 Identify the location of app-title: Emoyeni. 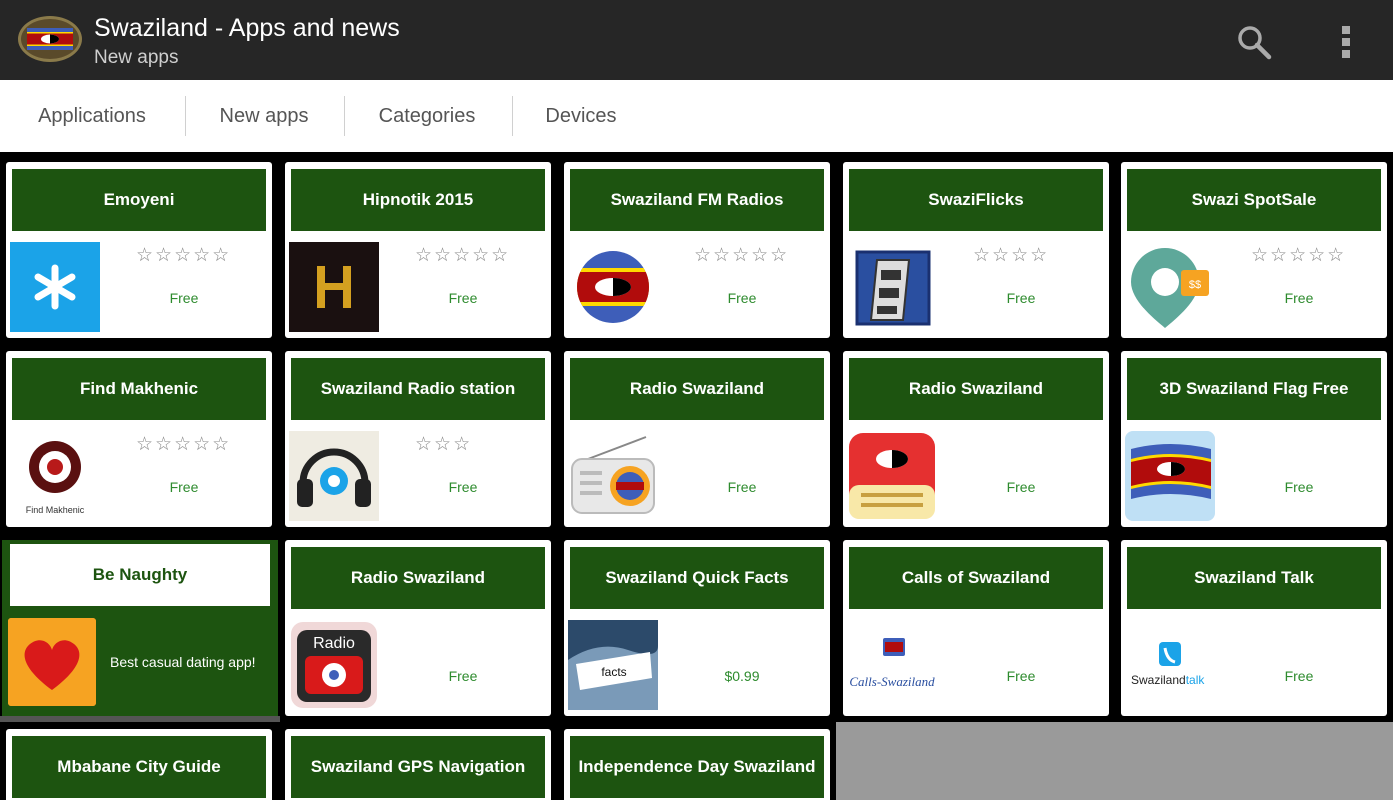
(139, 200).